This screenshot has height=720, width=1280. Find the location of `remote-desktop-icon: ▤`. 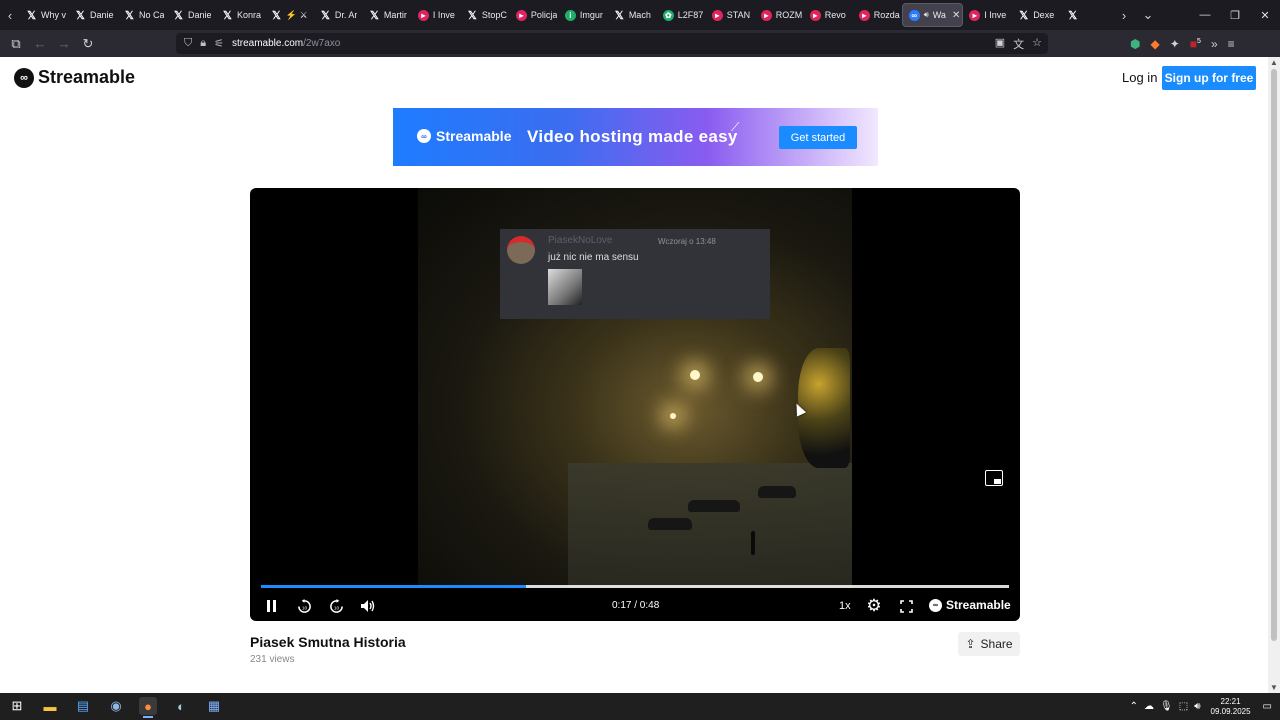

remote-desktop-icon: ▤ is located at coordinates (83, 706).